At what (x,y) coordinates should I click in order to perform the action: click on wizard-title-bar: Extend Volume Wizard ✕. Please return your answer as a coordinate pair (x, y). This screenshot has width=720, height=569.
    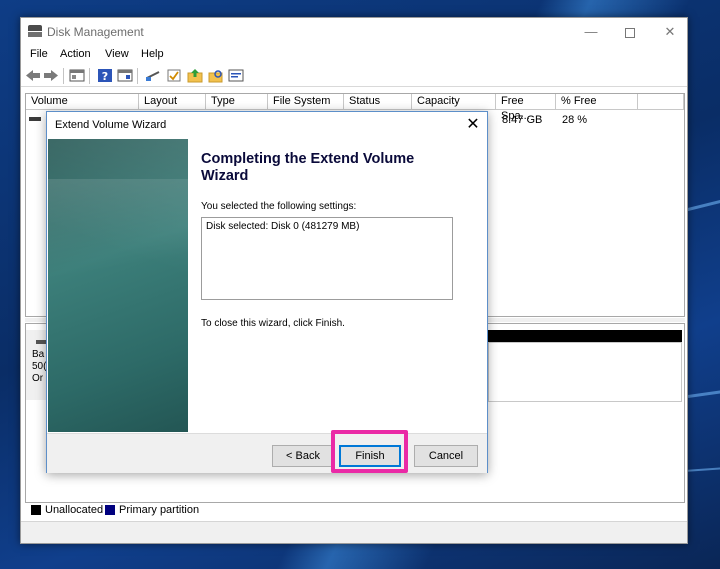
    Looking at the image, I should click on (267, 125).